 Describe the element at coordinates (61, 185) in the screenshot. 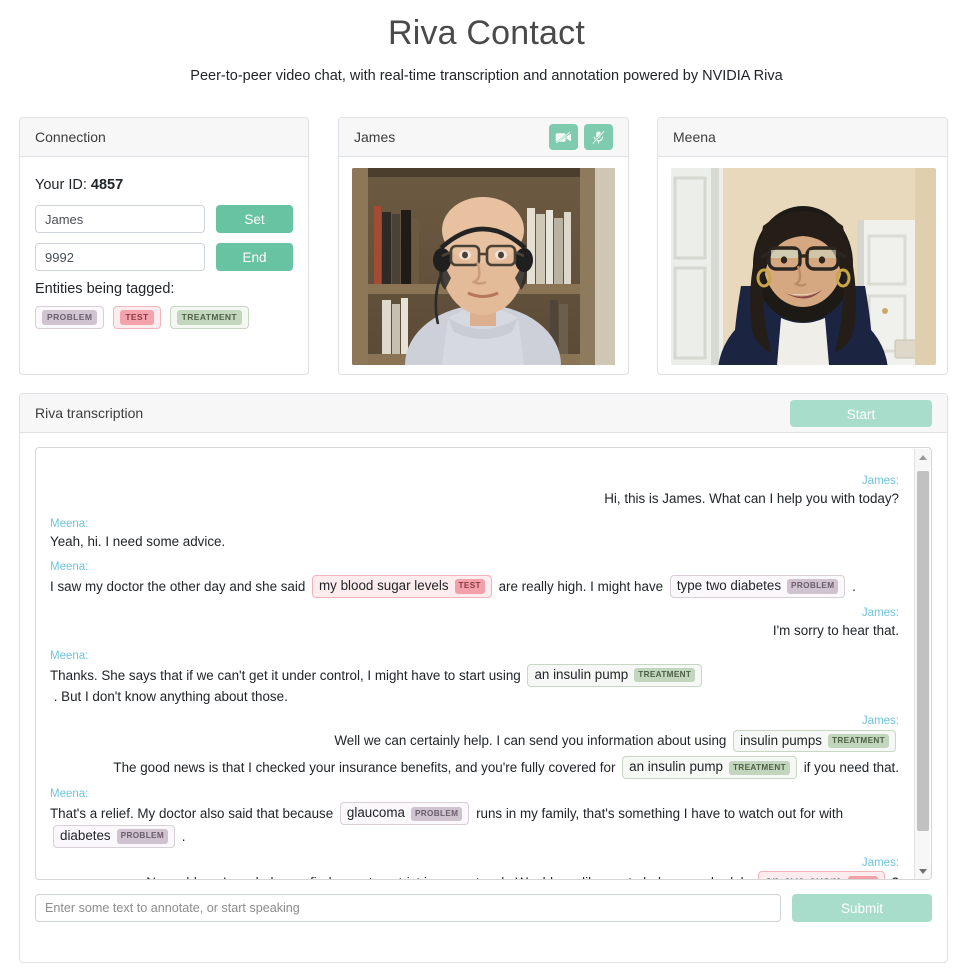

I see `your-id-label: Your ID:` at that location.